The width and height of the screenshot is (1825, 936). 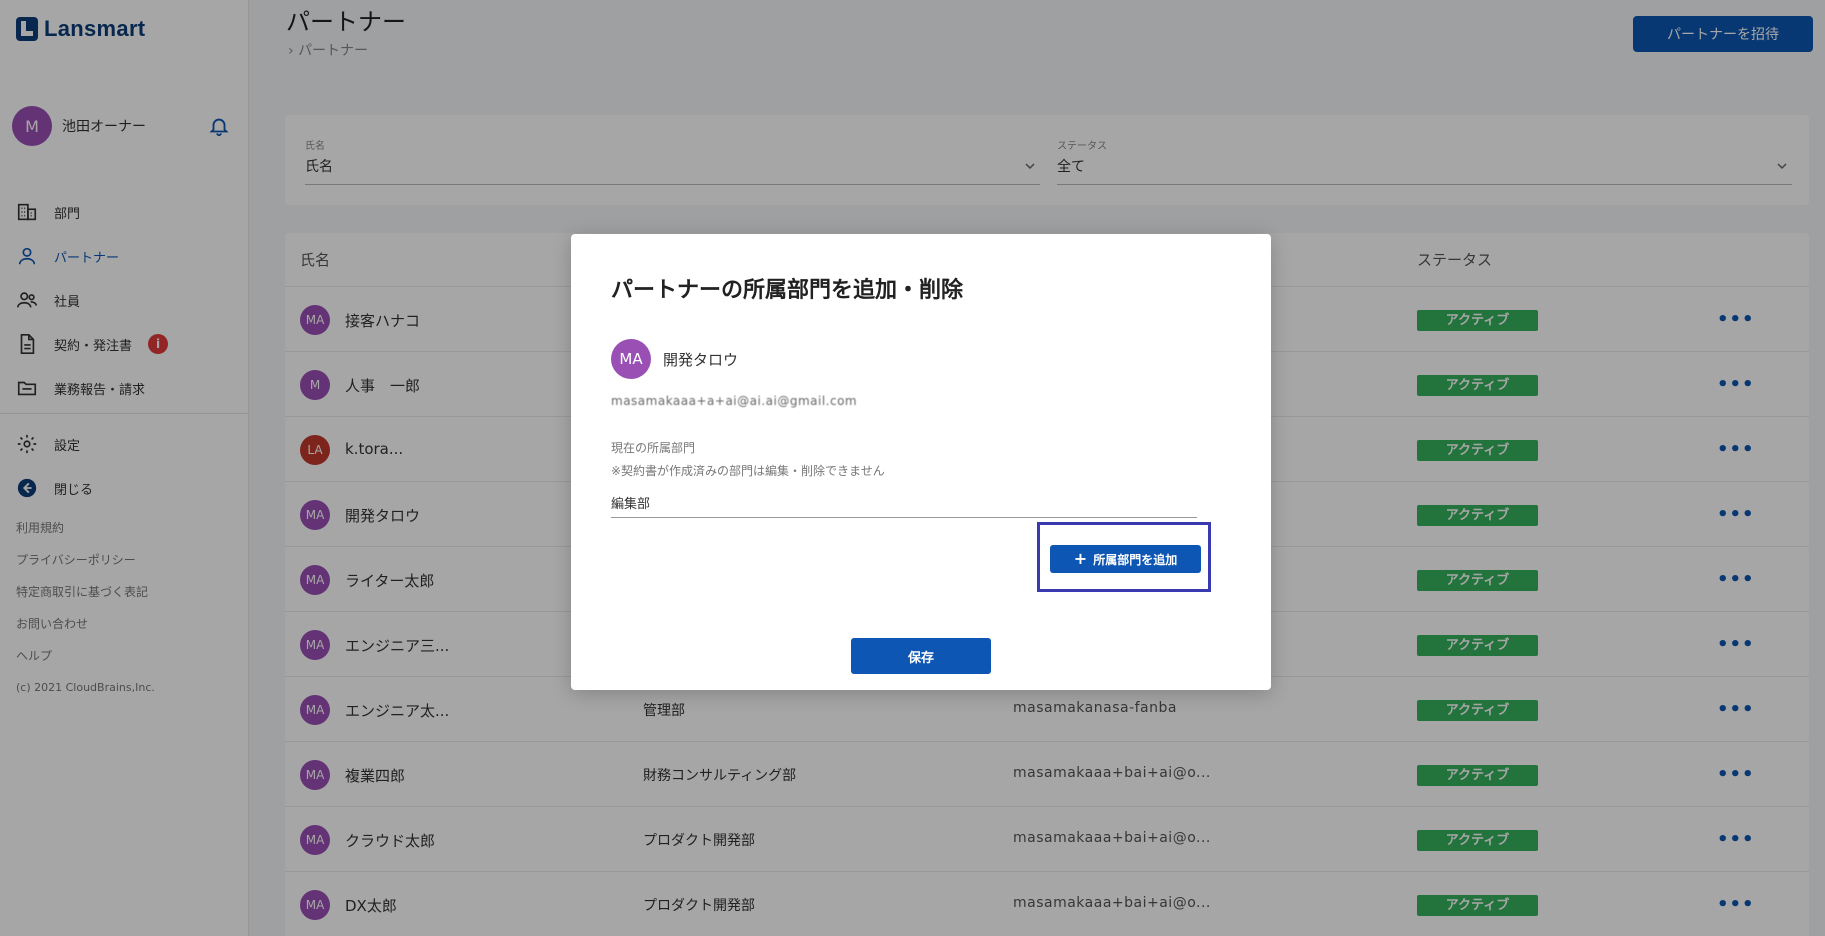 What do you see at coordinates (631, 359) in the screenshot?
I see `avatar: MA` at bounding box center [631, 359].